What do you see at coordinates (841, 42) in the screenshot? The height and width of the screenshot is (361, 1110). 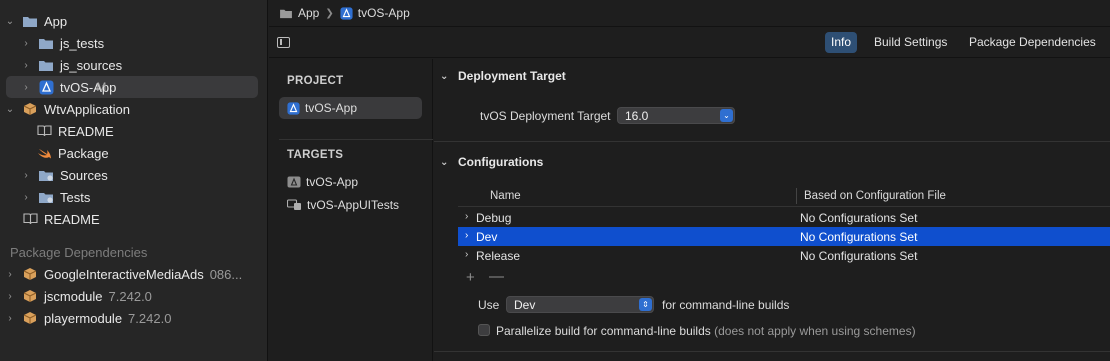 I see `tab-info: Info` at bounding box center [841, 42].